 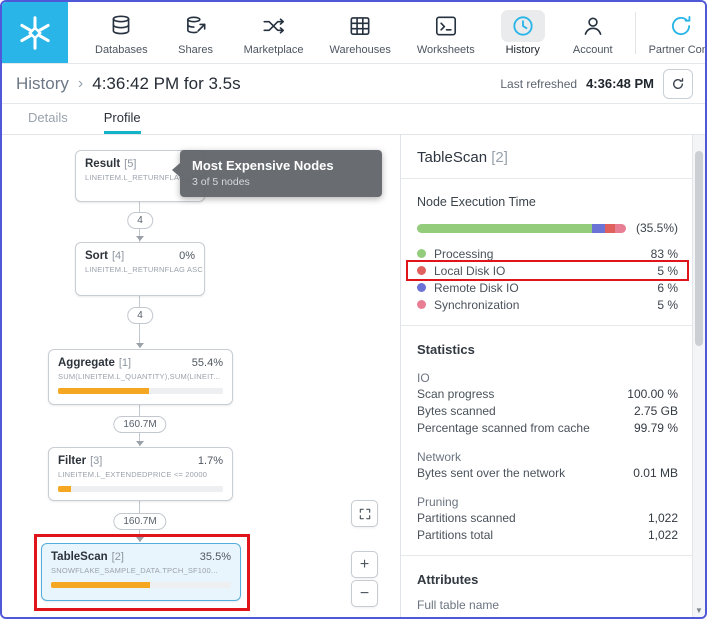 What do you see at coordinates (72, 461) in the screenshot?
I see `node-name: Filter` at bounding box center [72, 461].